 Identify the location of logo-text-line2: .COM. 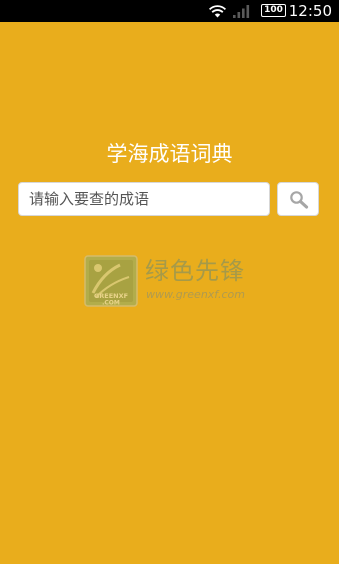
(111, 303).